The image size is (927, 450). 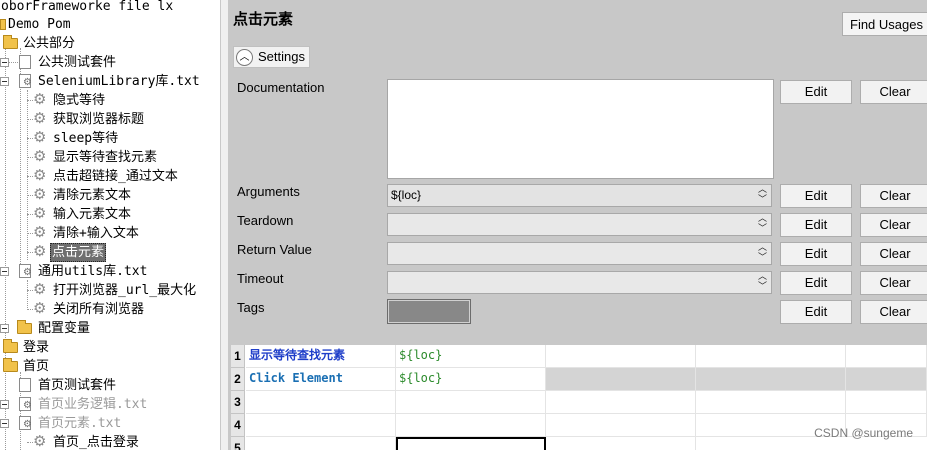 I want to click on tree-item-label: 显示等待查找元素, so click(x=105, y=157).